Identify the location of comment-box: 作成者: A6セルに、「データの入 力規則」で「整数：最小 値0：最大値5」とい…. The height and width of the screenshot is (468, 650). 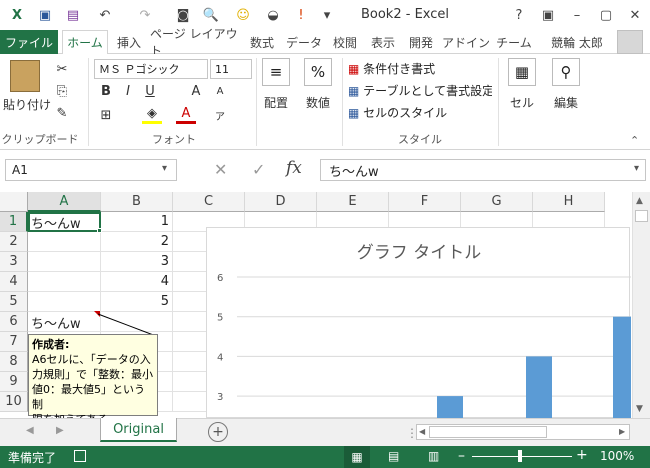
(93, 380).